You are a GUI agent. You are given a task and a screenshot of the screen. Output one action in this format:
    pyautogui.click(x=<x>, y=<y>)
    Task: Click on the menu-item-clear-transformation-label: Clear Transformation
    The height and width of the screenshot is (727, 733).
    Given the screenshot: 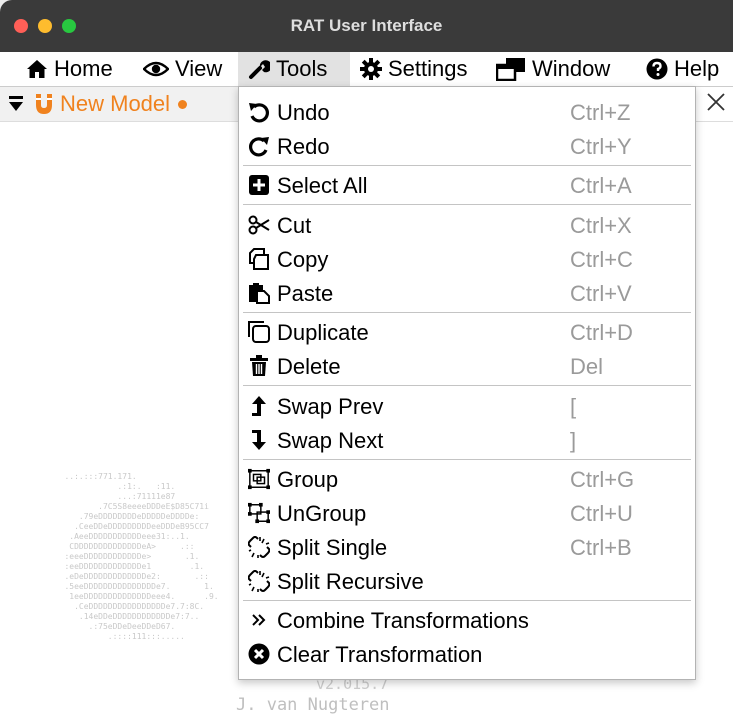 What is the action you would take?
    pyautogui.click(x=380, y=654)
    